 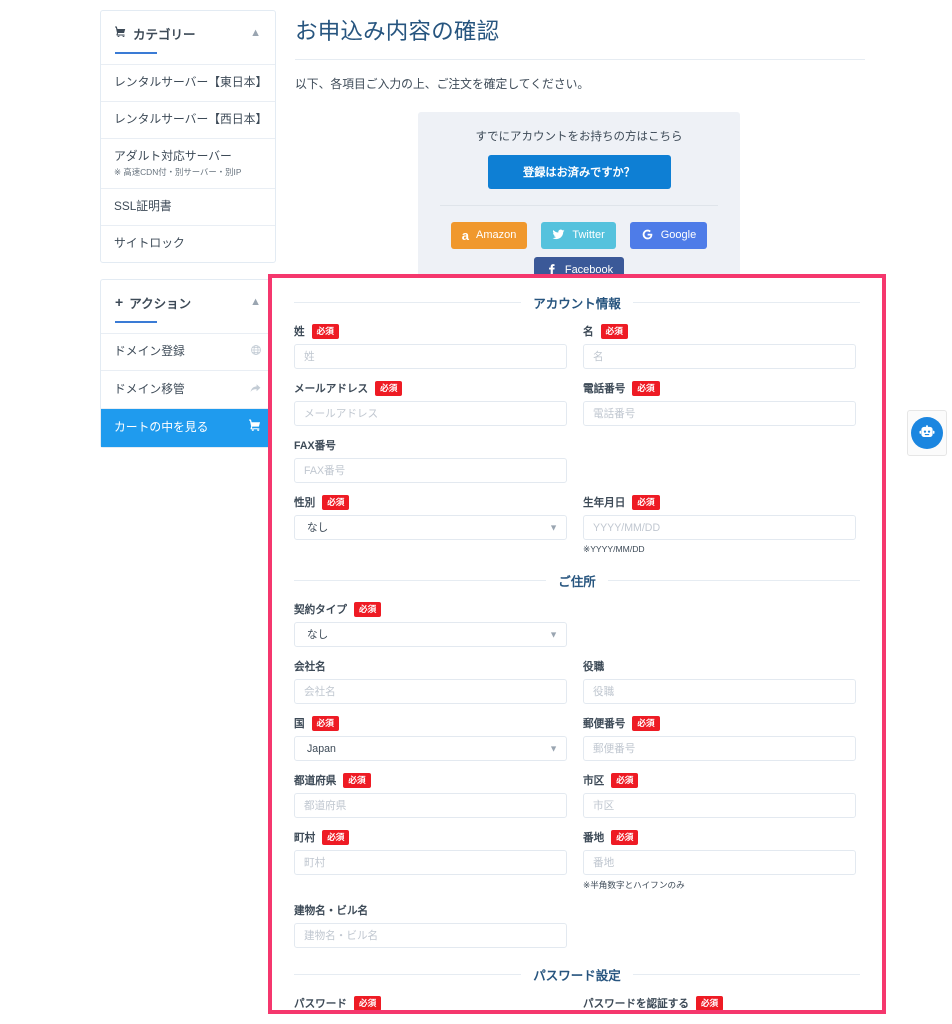 What do you see at coordinates (577, 738) in the screenshot?
I see `form-row-country-postal: 国 必須 Japan ▼ 郵便番号 必須` at bounding box center [577, 738].